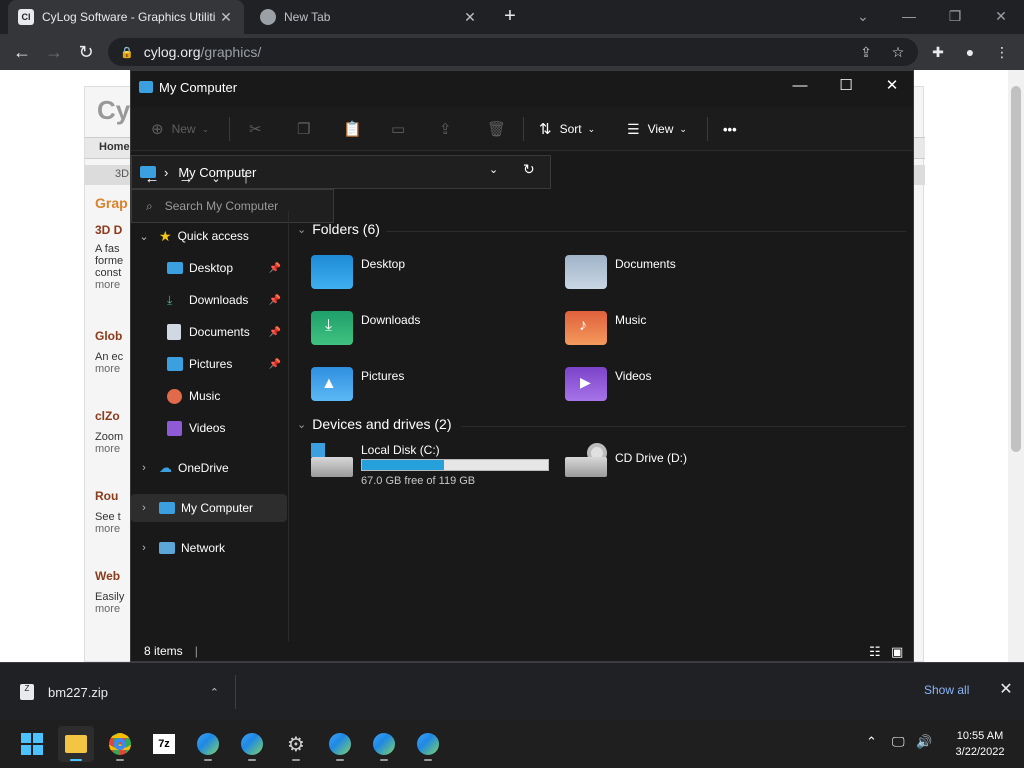 The width and height of the screenshot is (1024, 768). Describe the element at coordinates (398, 129) in the screenshot. I see `rename-icon: ▭` at that location.